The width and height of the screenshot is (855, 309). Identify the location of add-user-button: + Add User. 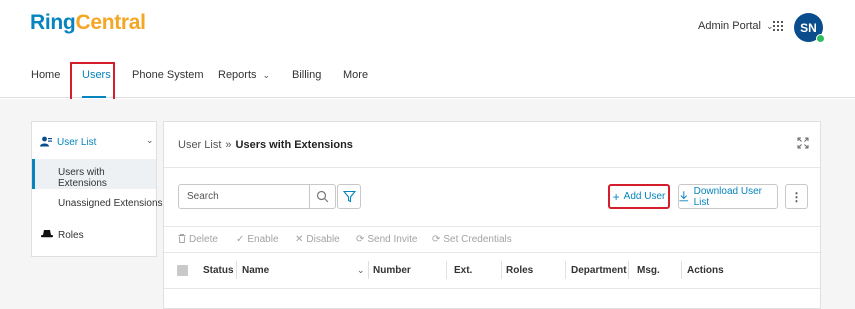
(639, 196).